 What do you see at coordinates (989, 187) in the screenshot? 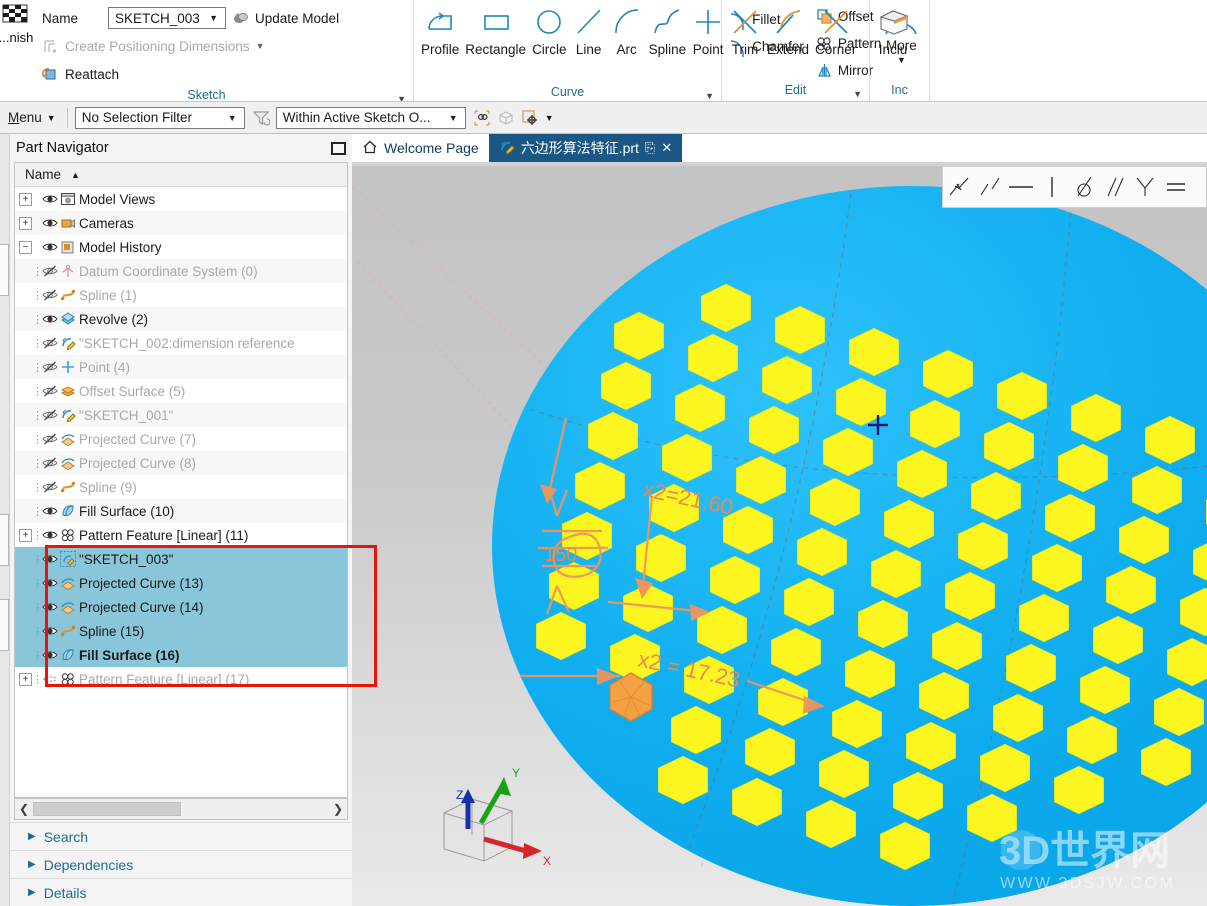
I see `point-on-curve-icon` at bounding box center [989, 187].